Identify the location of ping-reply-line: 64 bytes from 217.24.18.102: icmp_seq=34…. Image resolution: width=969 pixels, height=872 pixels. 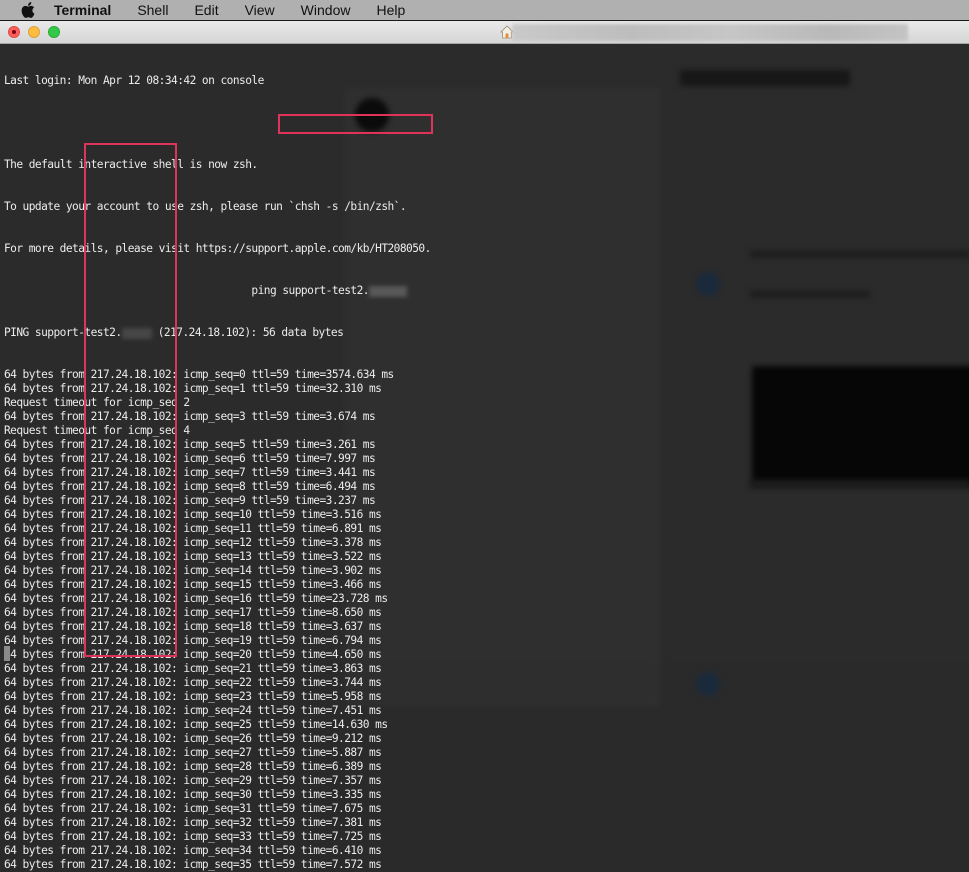
(193, 850).